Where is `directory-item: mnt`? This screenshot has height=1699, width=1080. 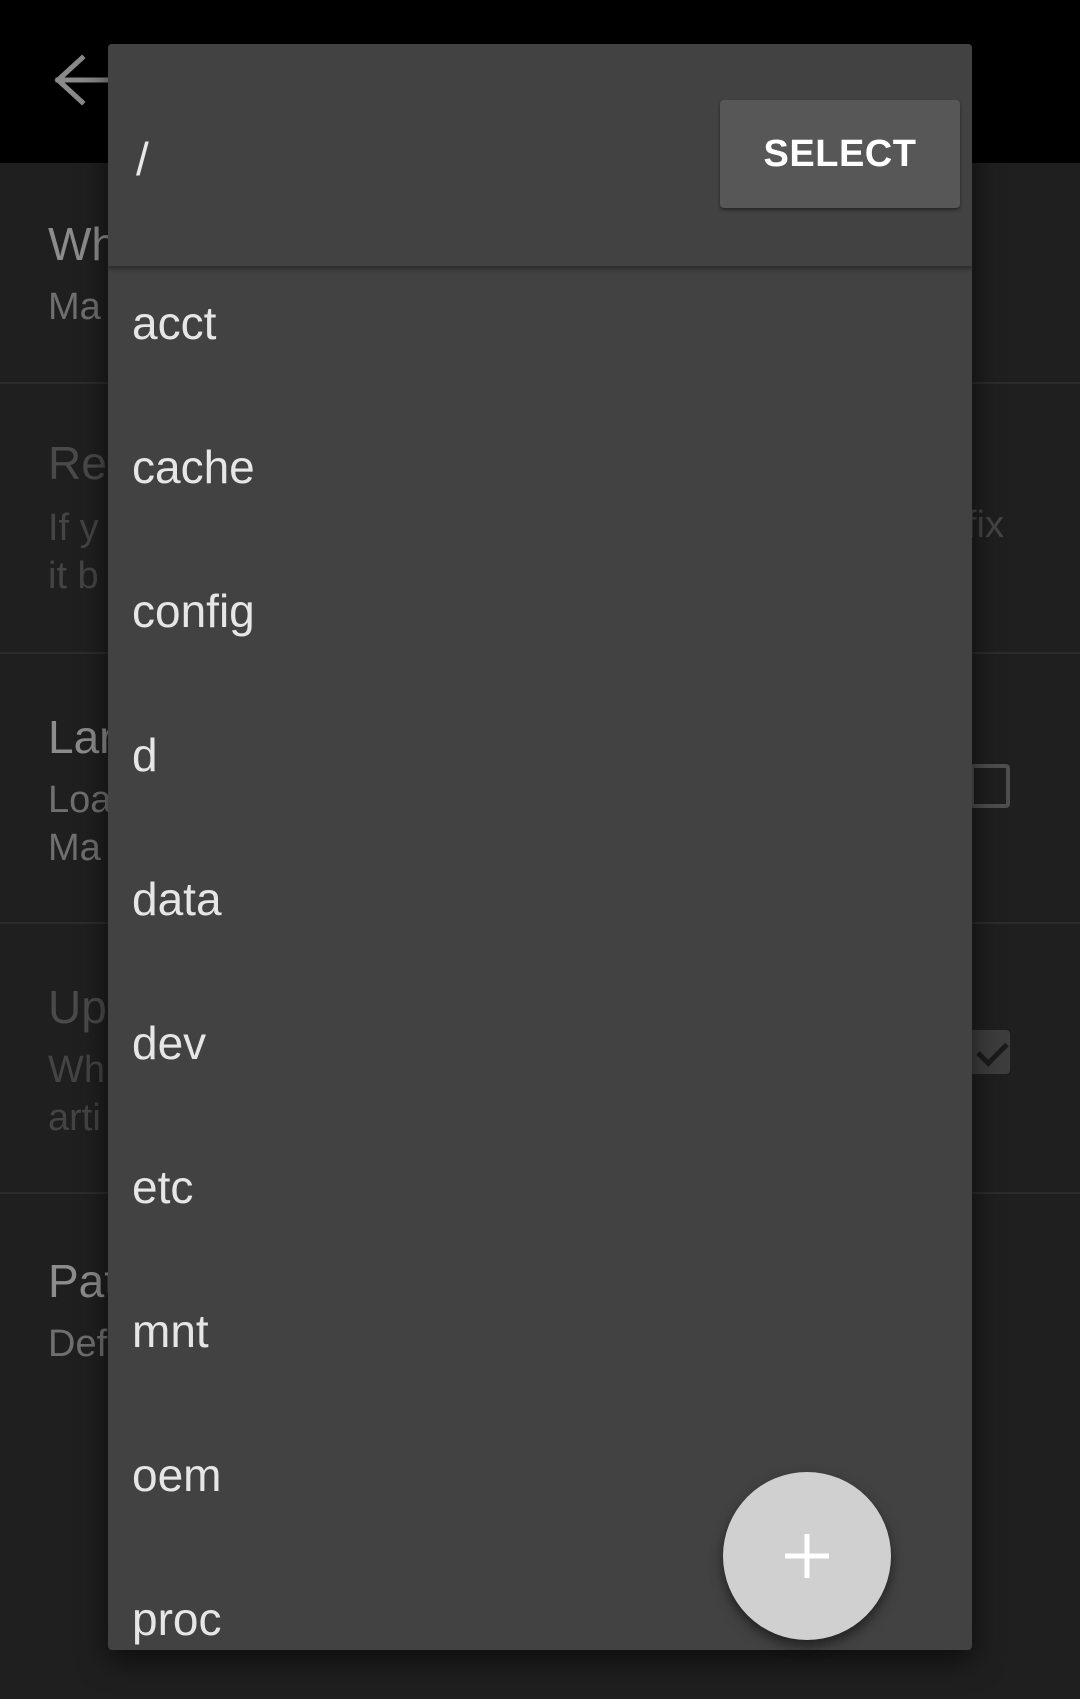
directory-item: mnt is located at coordinates (540, 1346).